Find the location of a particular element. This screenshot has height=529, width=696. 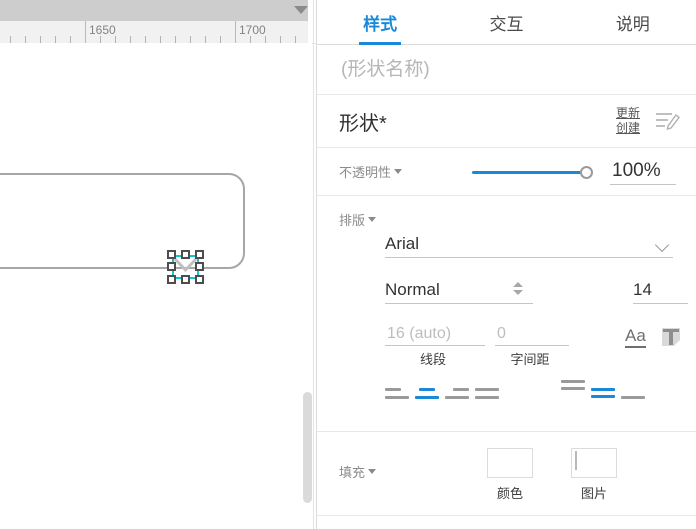

valign-bottom-button is located at coordinates (633, 404).